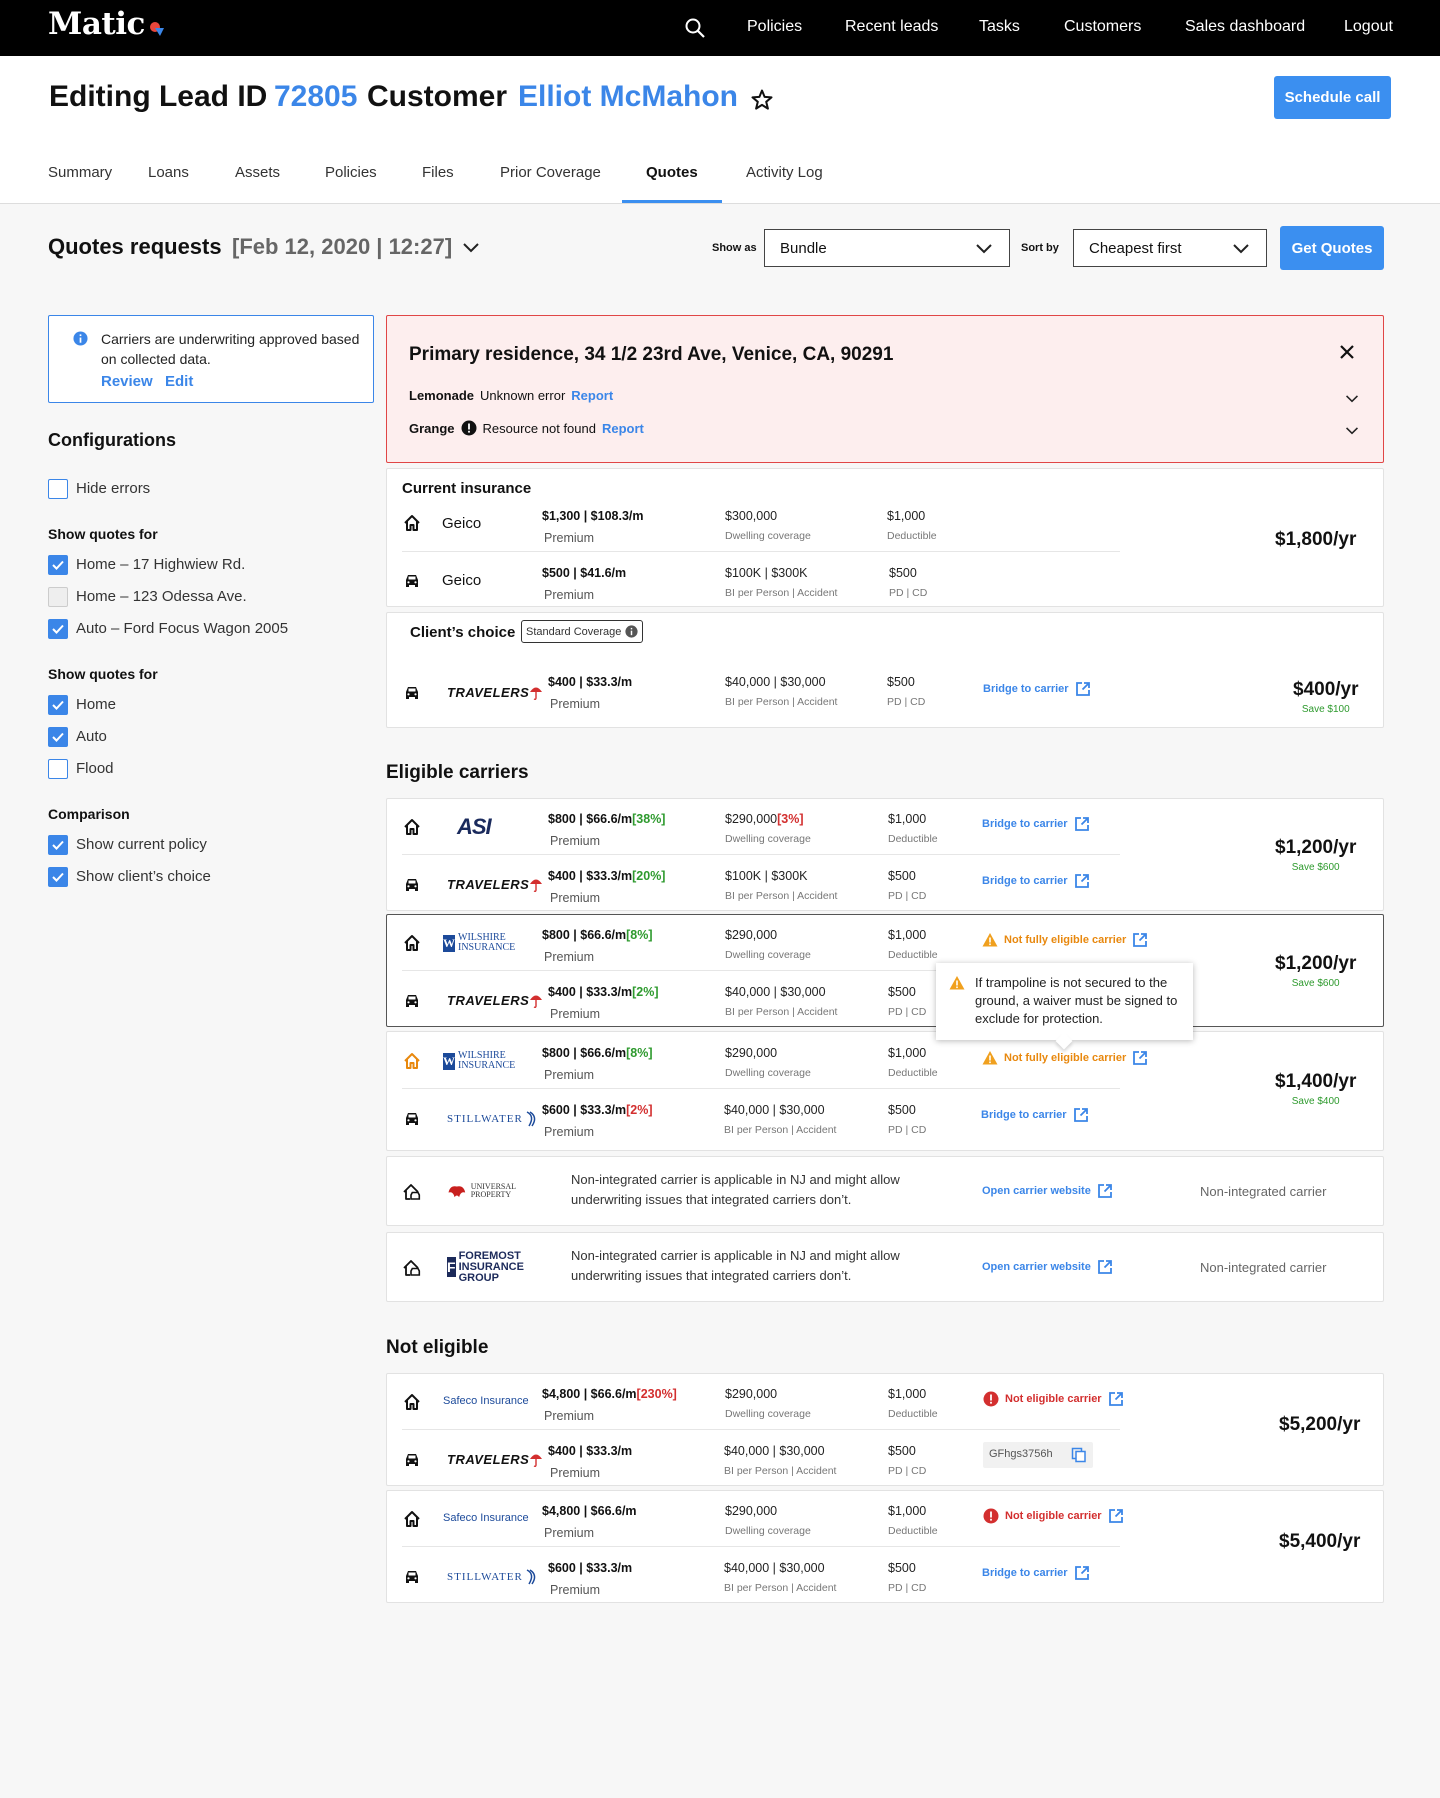 Image resolution: width=1440 pixels, height=1798 pixels. I want to click on type-checkbox-flood, so click(58, 769).